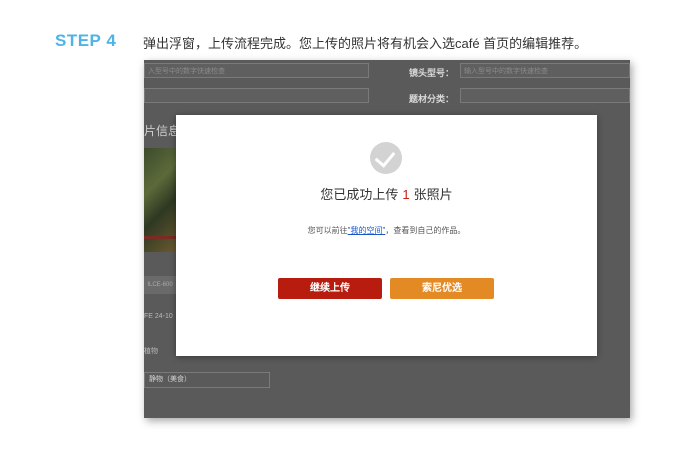  I want to click on step-label: STEP 4, so click(86, 40).